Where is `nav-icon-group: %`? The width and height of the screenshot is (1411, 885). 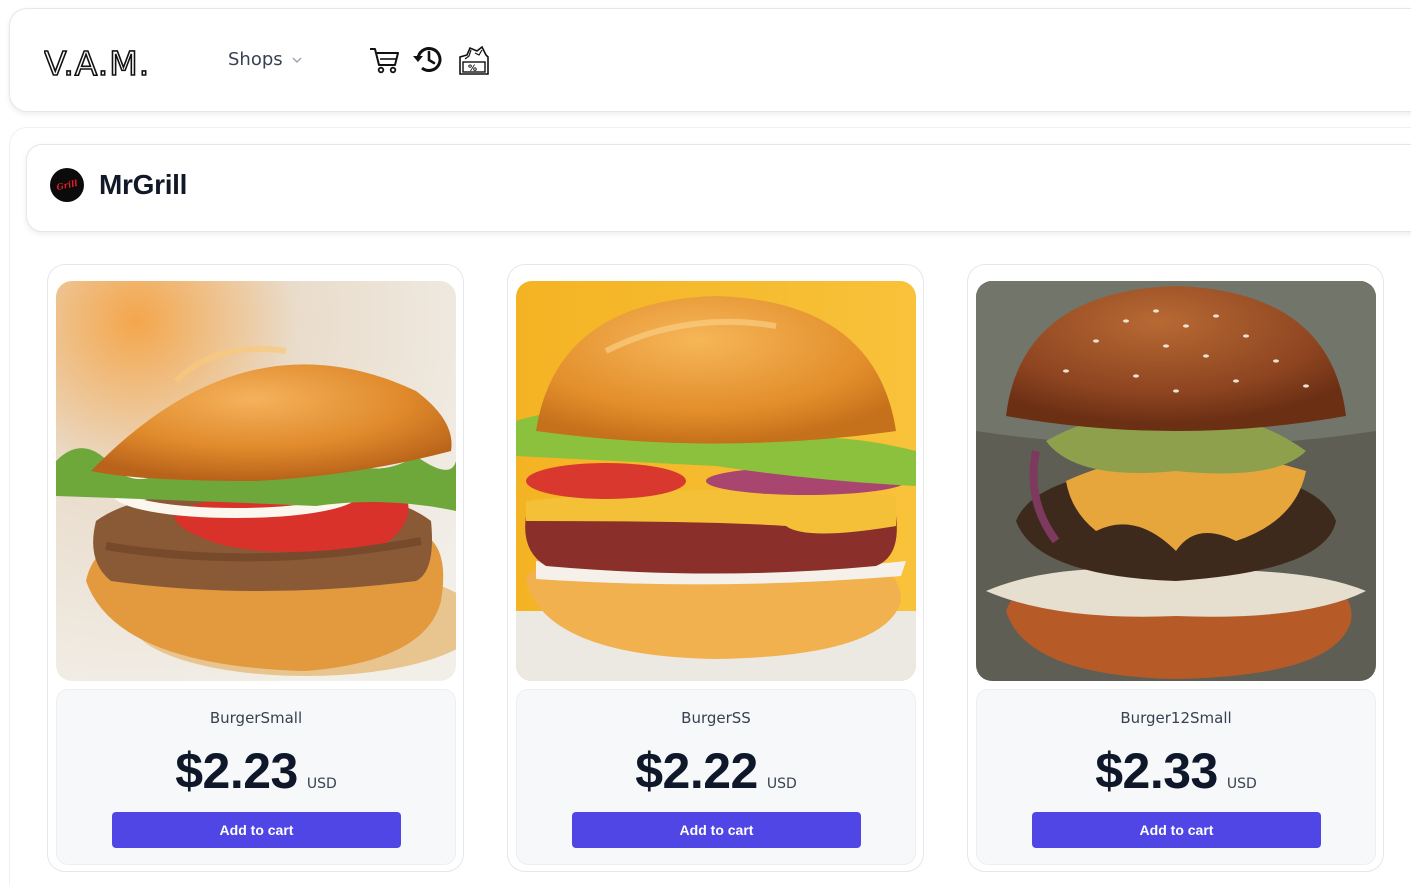 nav-icon-group: % is located at coordinates (429, 59).